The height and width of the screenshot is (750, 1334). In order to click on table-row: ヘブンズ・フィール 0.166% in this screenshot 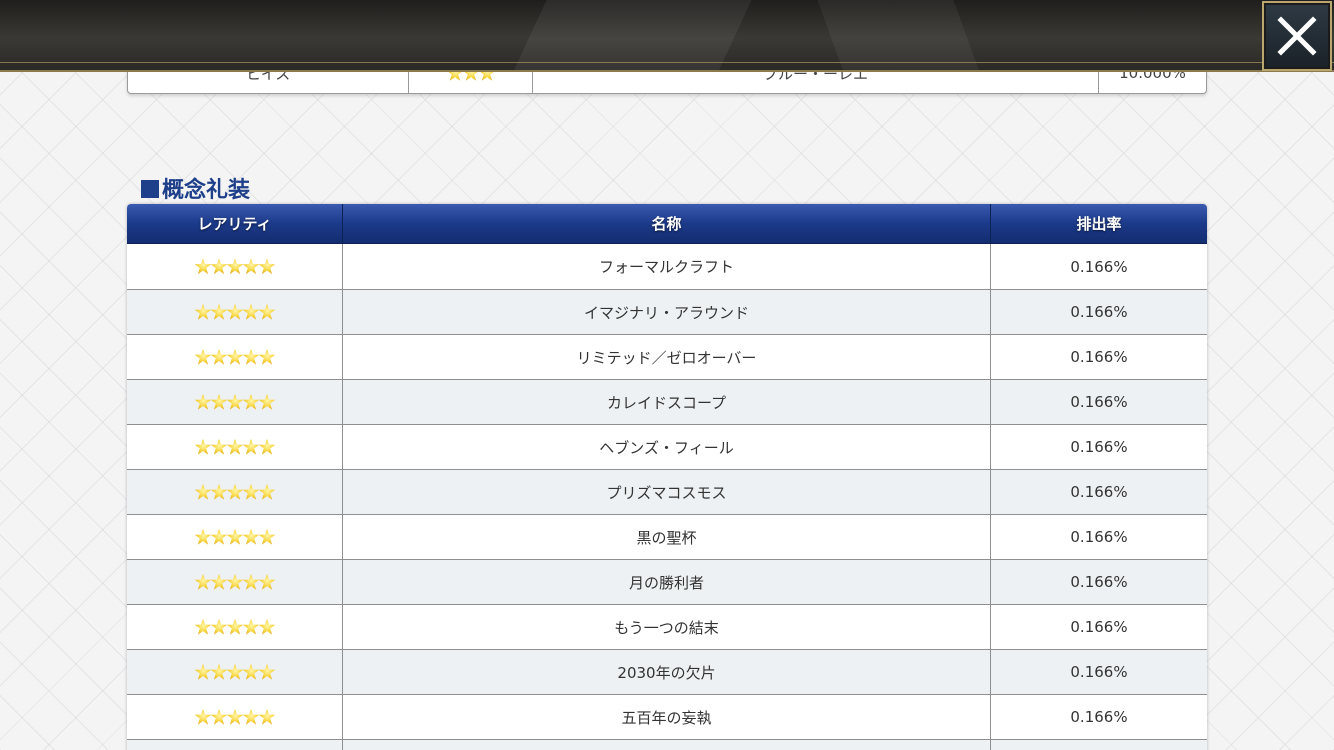, I will do `click(667, 446)`.